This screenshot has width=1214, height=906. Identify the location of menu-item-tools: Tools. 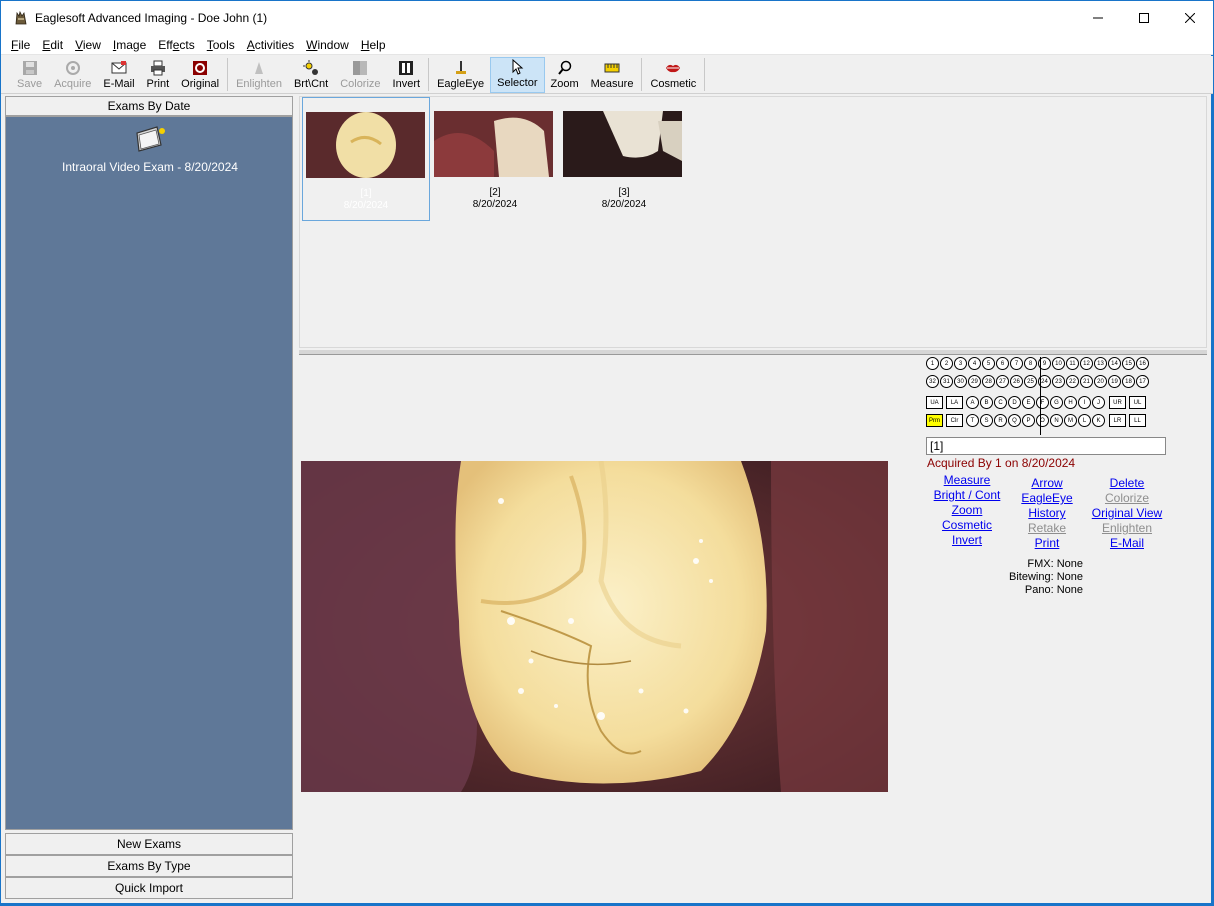
(221, 45).